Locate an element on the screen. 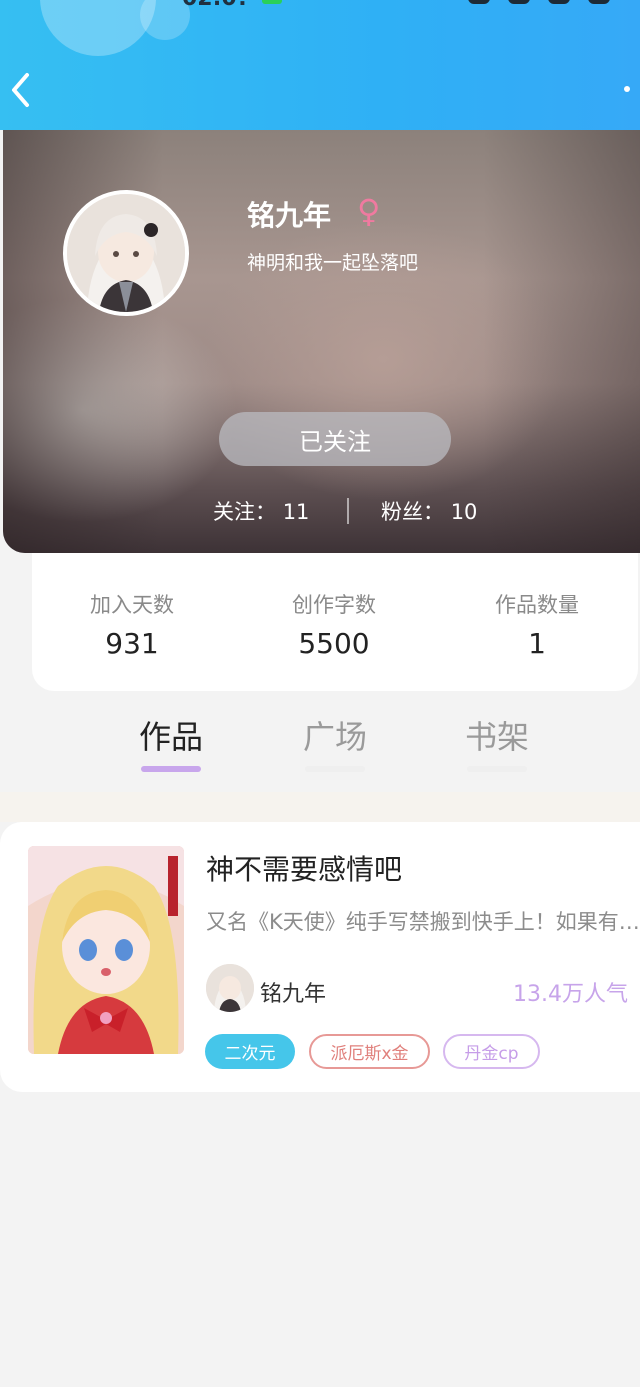 The image size is (640, 1387). following-value: 11 is located at coordinates (296, 512).